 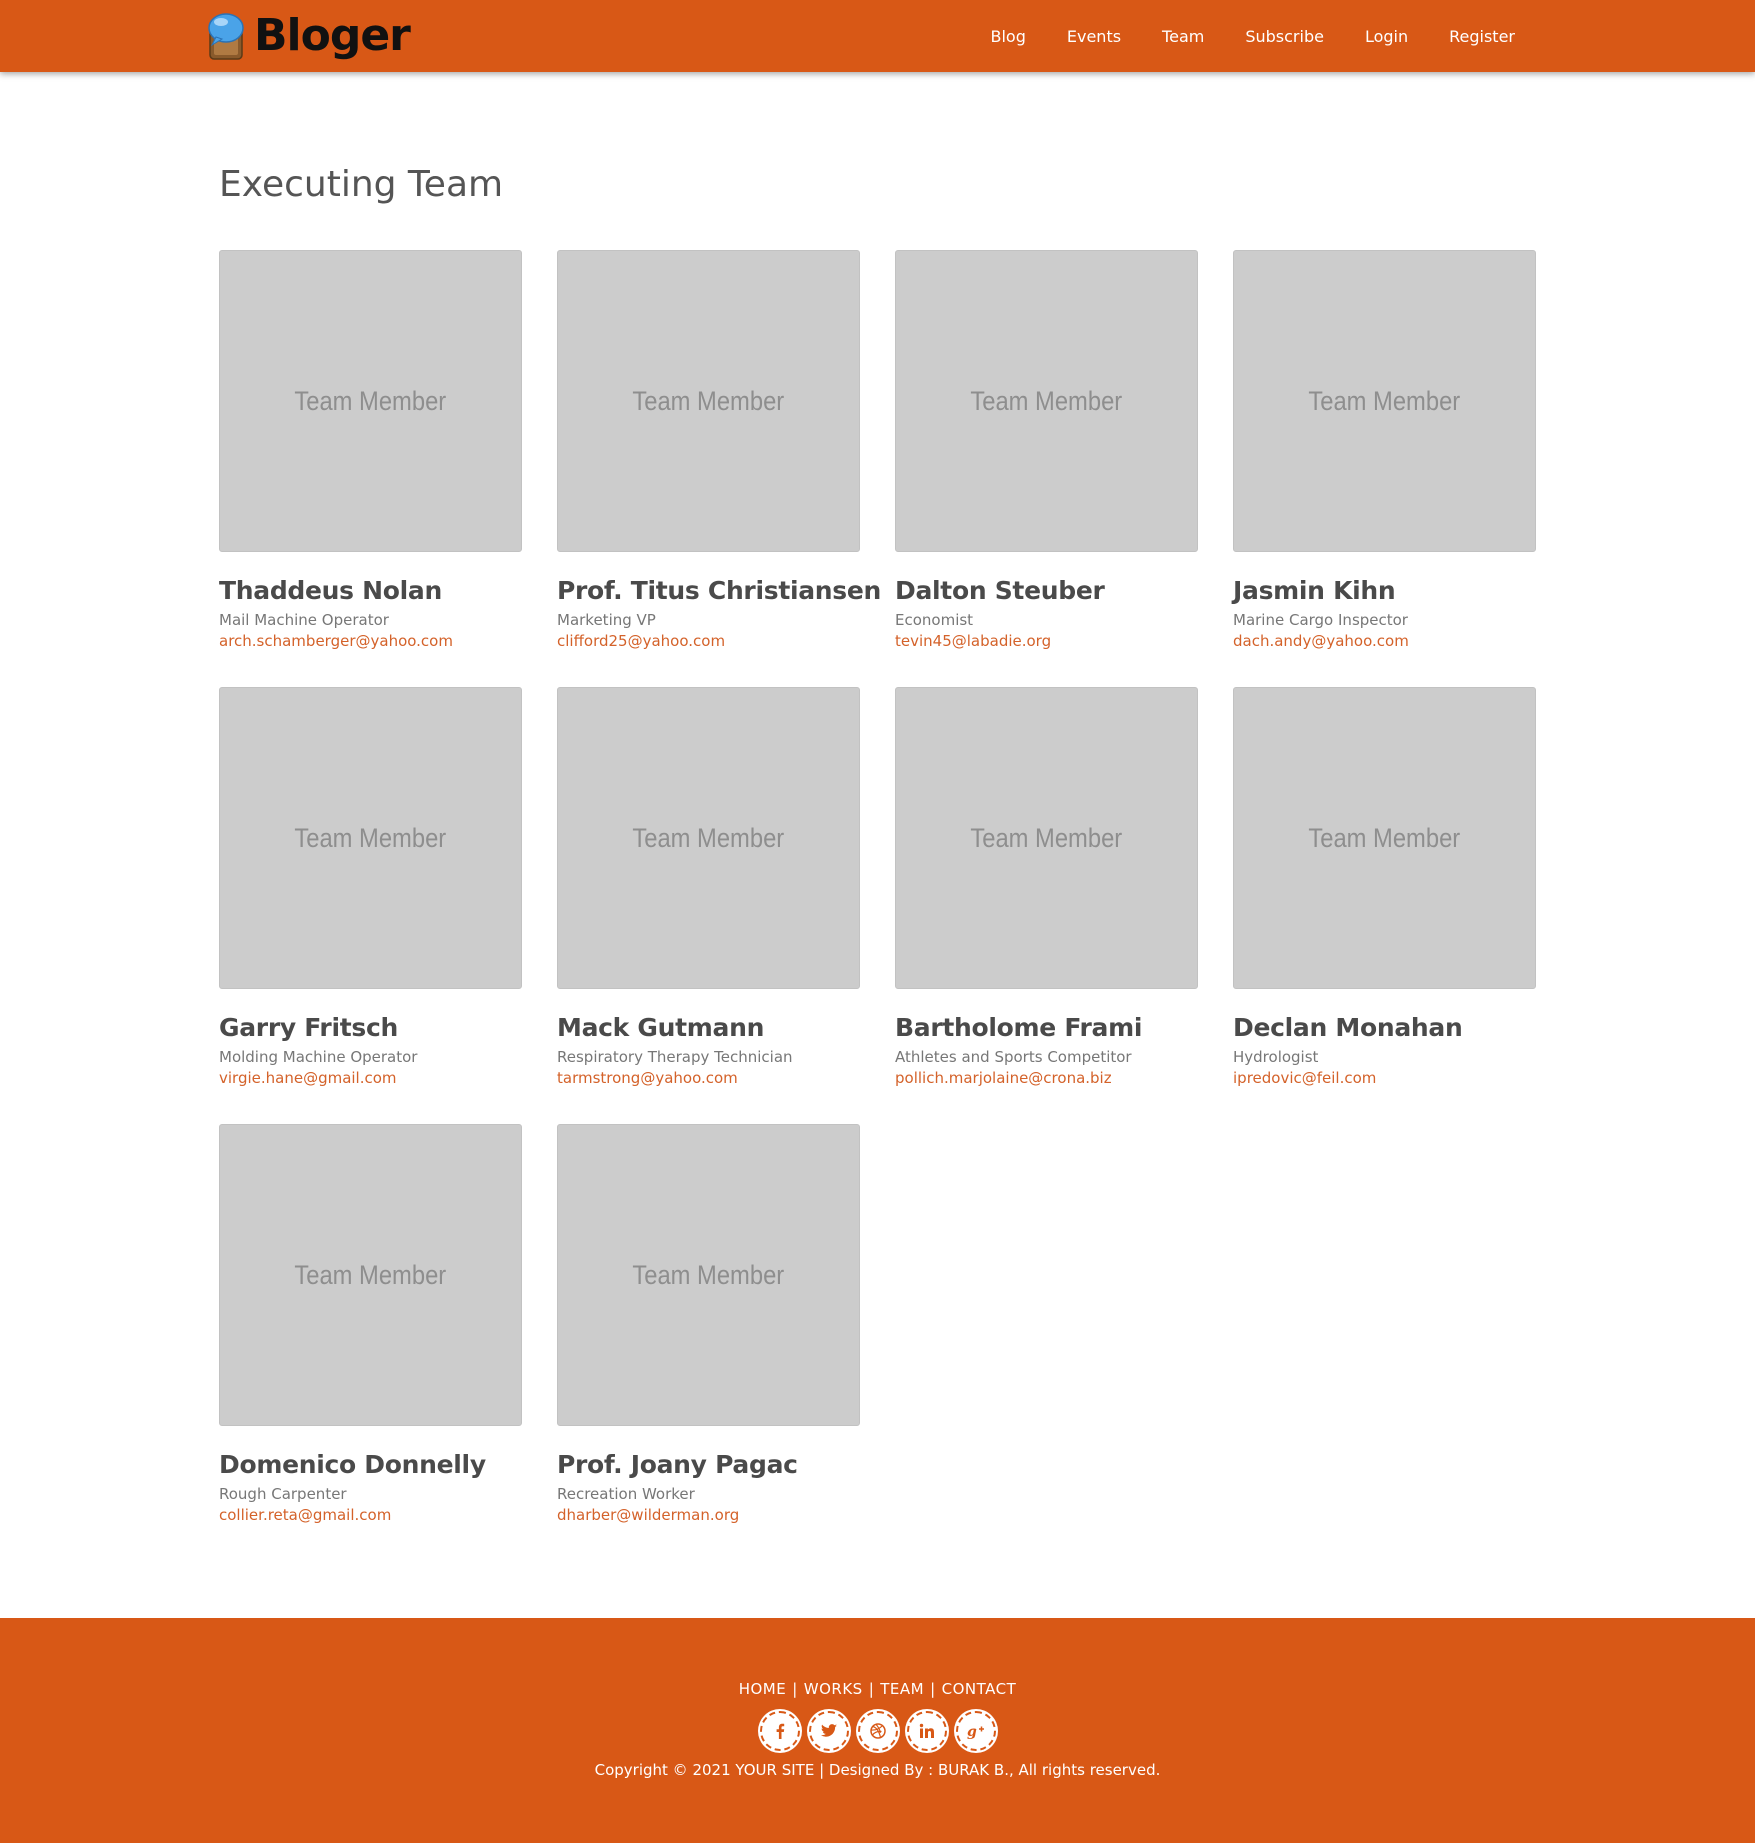 I want to click on member-email-link: arch.schamberger@yahoo.com, so click(x=370, y=642).